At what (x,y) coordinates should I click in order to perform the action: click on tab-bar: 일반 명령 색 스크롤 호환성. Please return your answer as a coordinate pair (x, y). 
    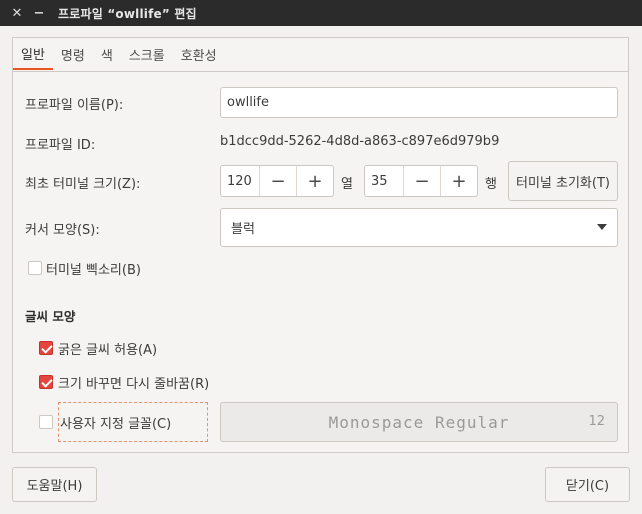
    Looking at the image, I should click on (320, 55).